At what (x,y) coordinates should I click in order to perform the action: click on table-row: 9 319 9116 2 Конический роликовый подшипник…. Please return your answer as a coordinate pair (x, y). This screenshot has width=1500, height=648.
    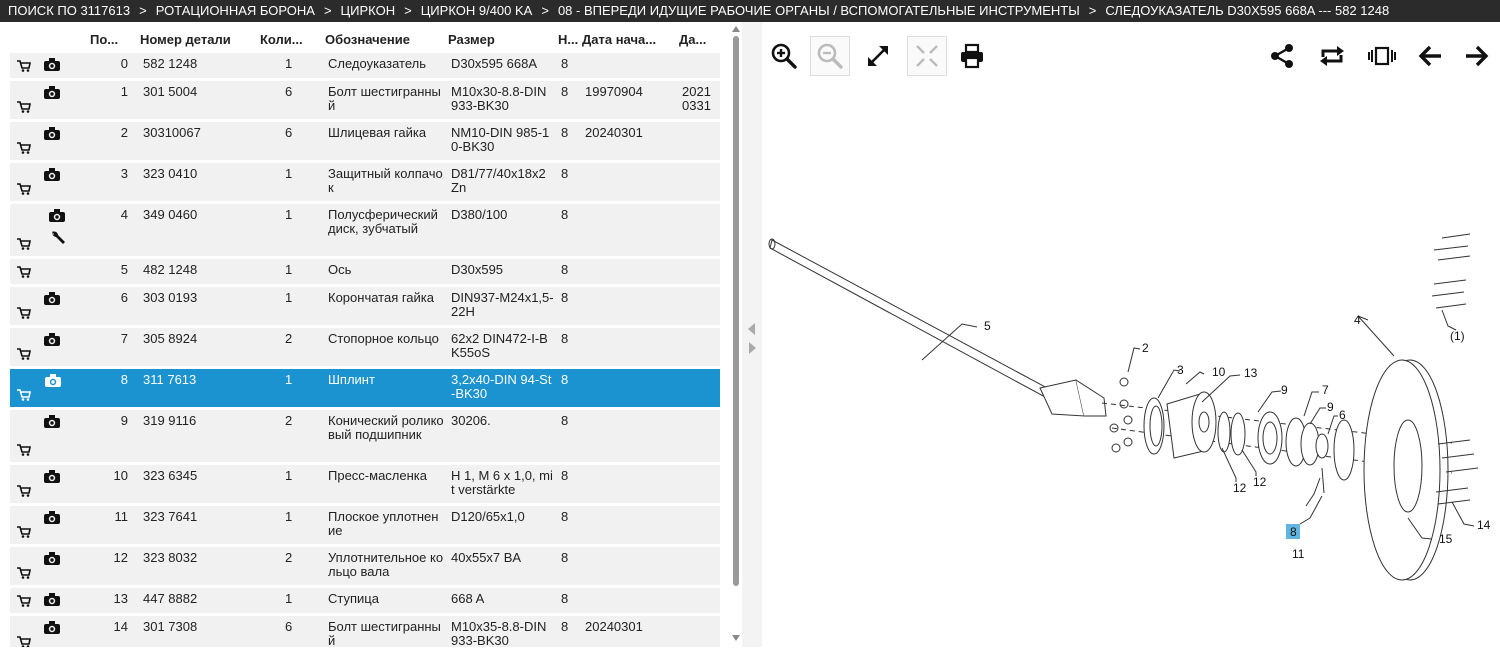
    Looking at the image, I should click on (365, 436).